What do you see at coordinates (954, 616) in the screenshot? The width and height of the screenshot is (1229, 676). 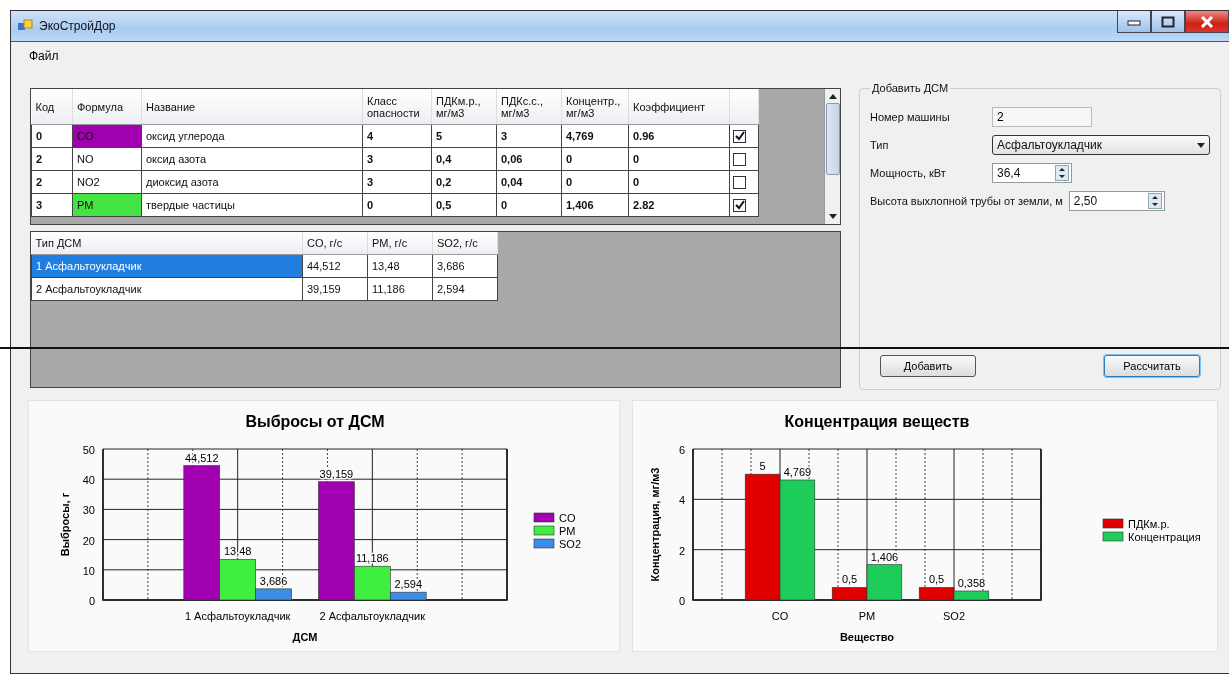 I see `category-label: SO2` at bounding box center [954, 616].